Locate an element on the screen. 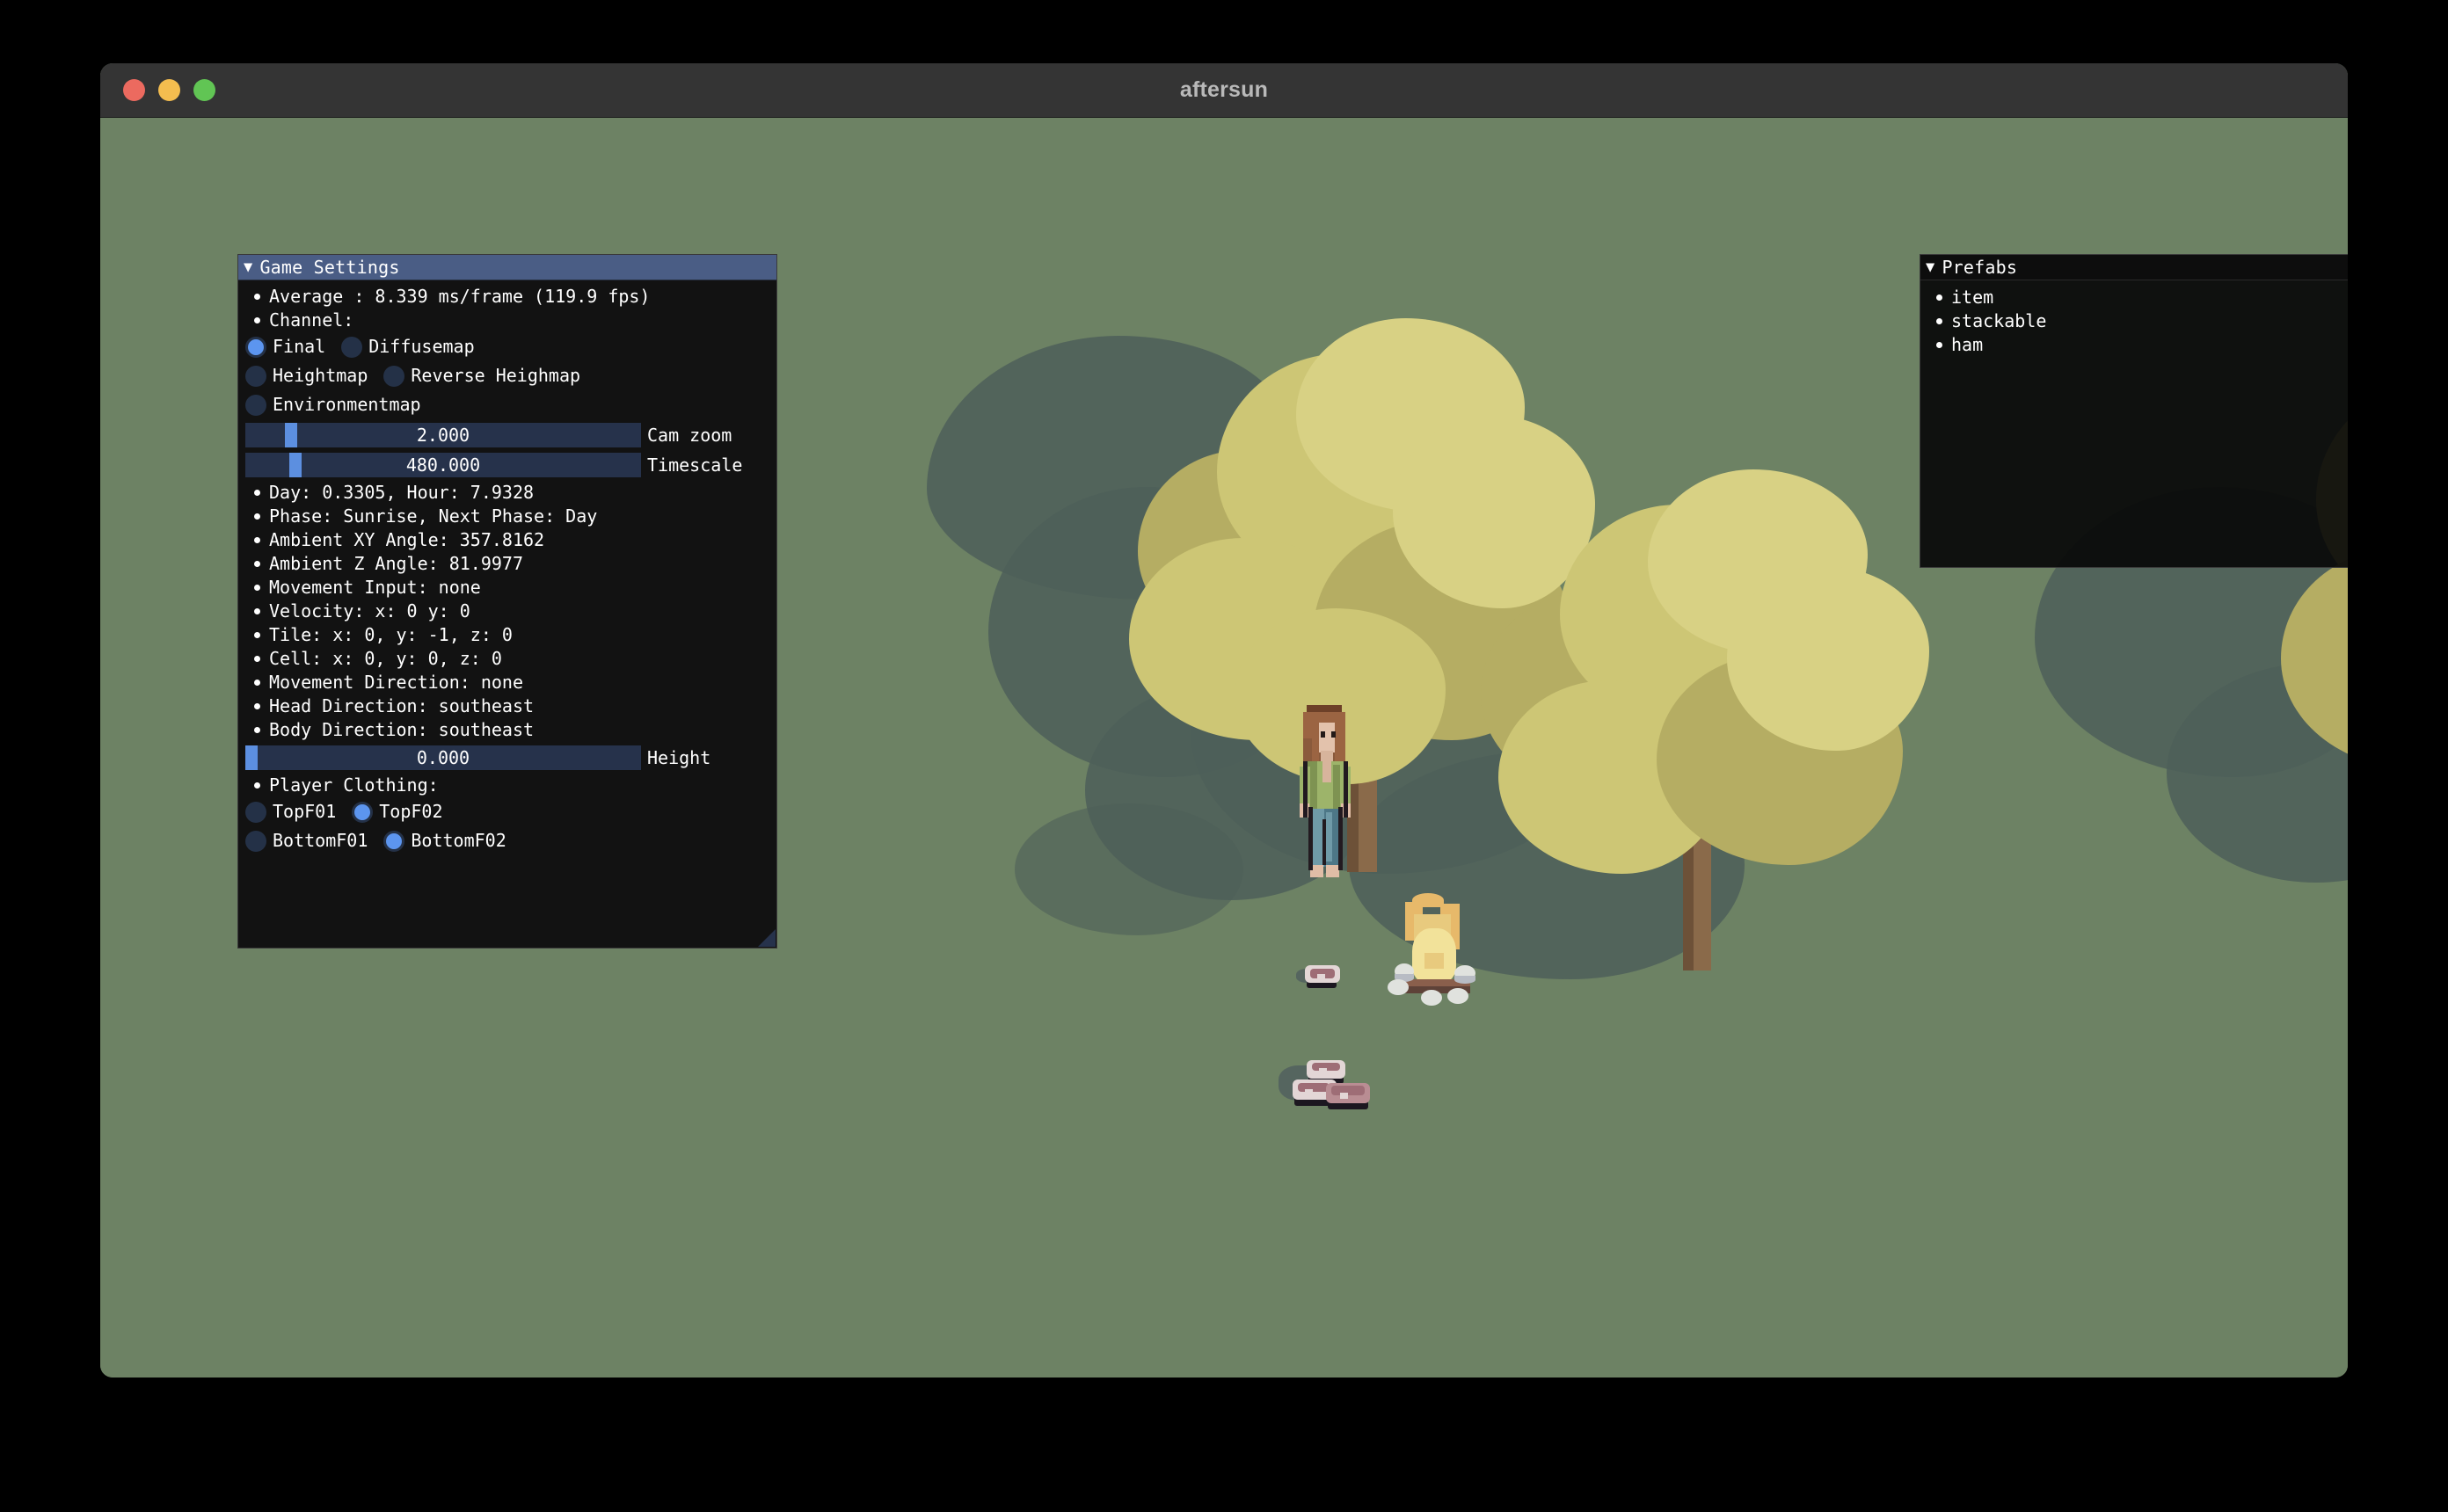 The width and height of the screenshot is (2448, 1512). prefabs-panel: ▼ Prefabs item stackable ham is located at coordinates (2134, 411).